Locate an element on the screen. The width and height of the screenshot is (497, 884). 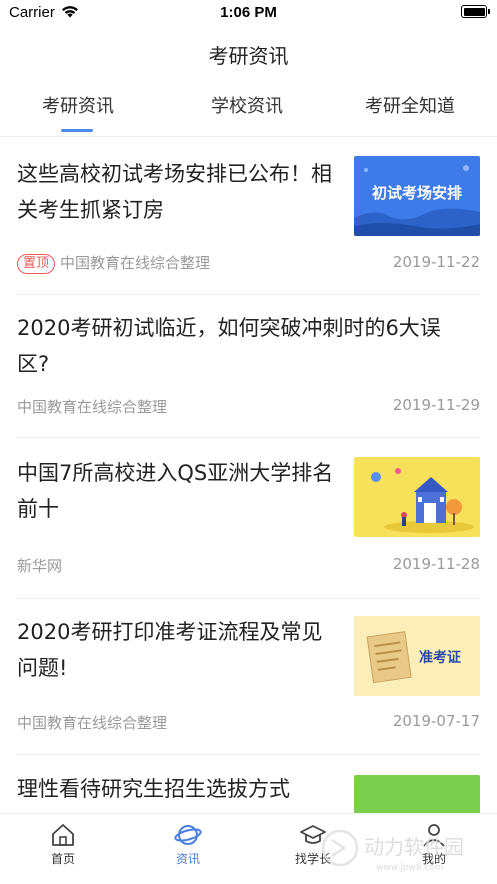
tab-kaoyan-guide: 考研全知道 is located at coordinates (410, 105).